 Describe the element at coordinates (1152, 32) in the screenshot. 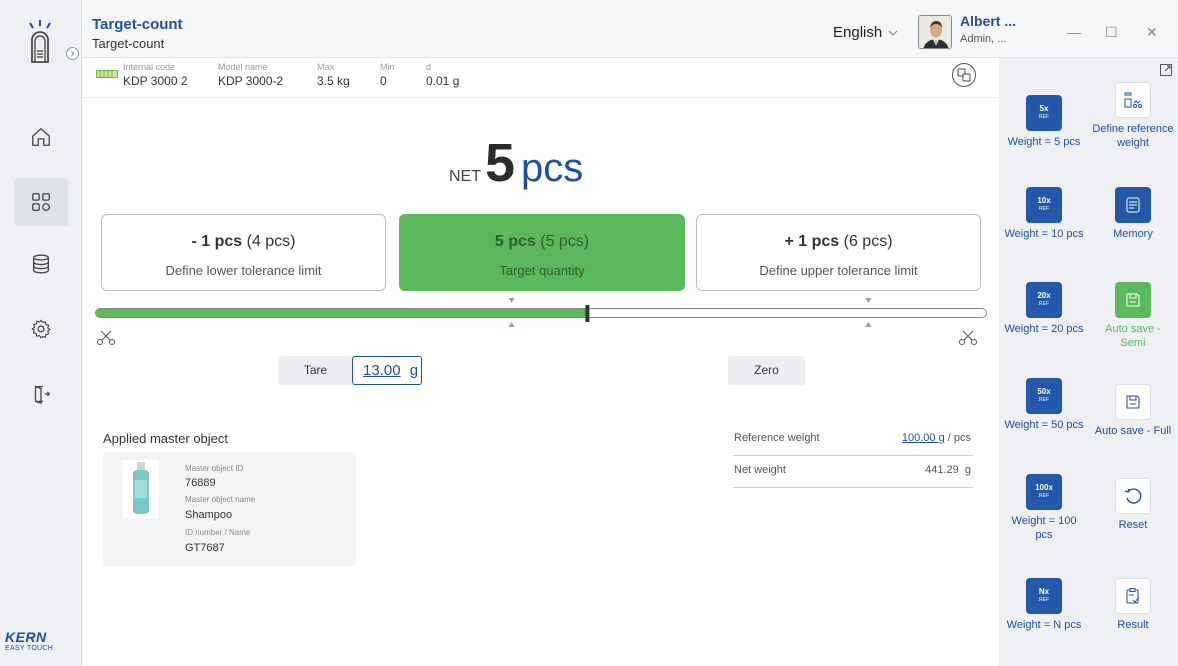

I see `close-button: ✕` at that location.